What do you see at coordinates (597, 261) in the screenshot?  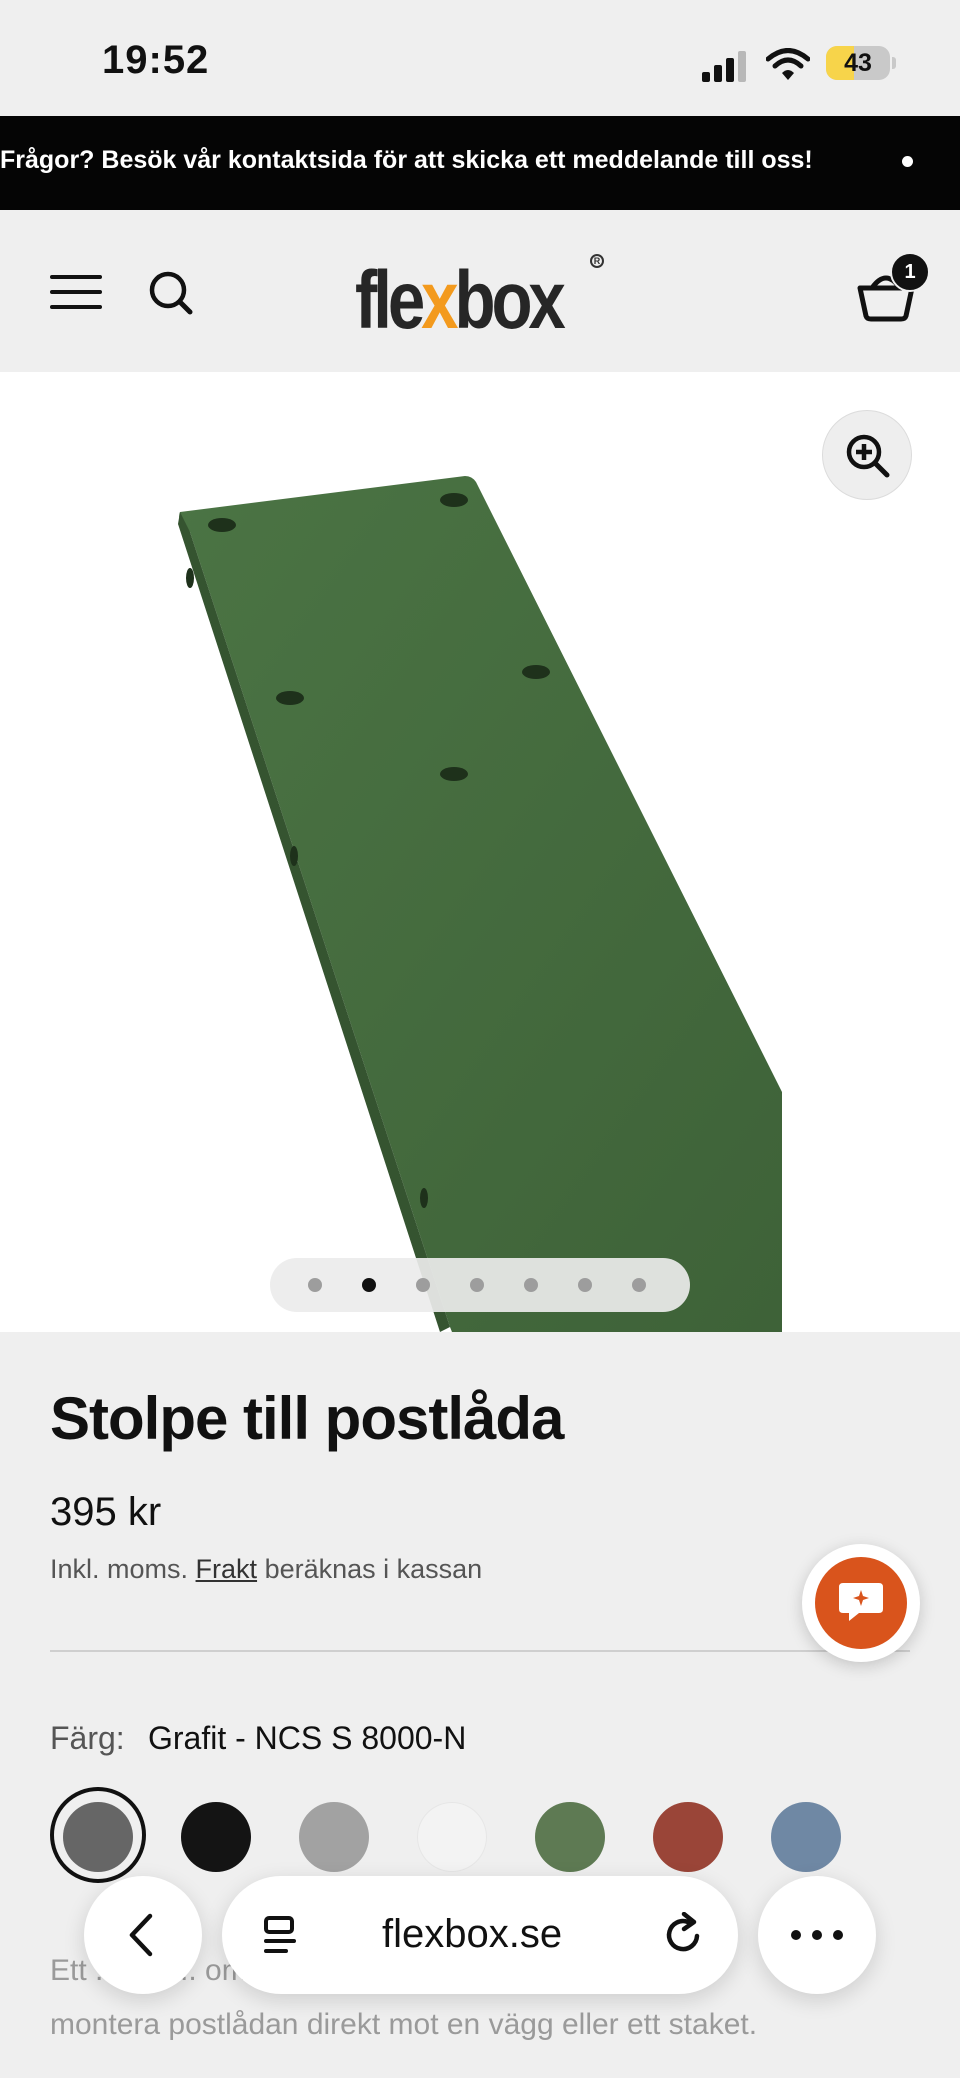 I see `registered-mark: R` at bounding box center [597, 261].